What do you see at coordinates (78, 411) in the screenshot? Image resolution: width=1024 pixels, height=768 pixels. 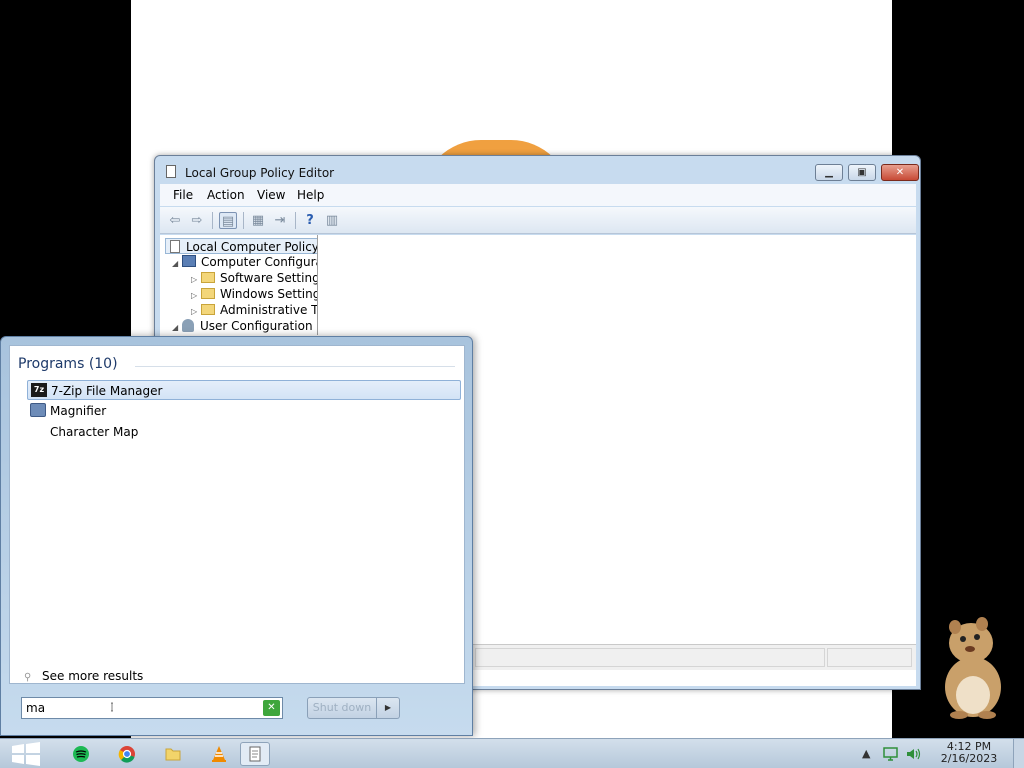 I see `result-label: Magnifier` at bounding box center [78, 411].